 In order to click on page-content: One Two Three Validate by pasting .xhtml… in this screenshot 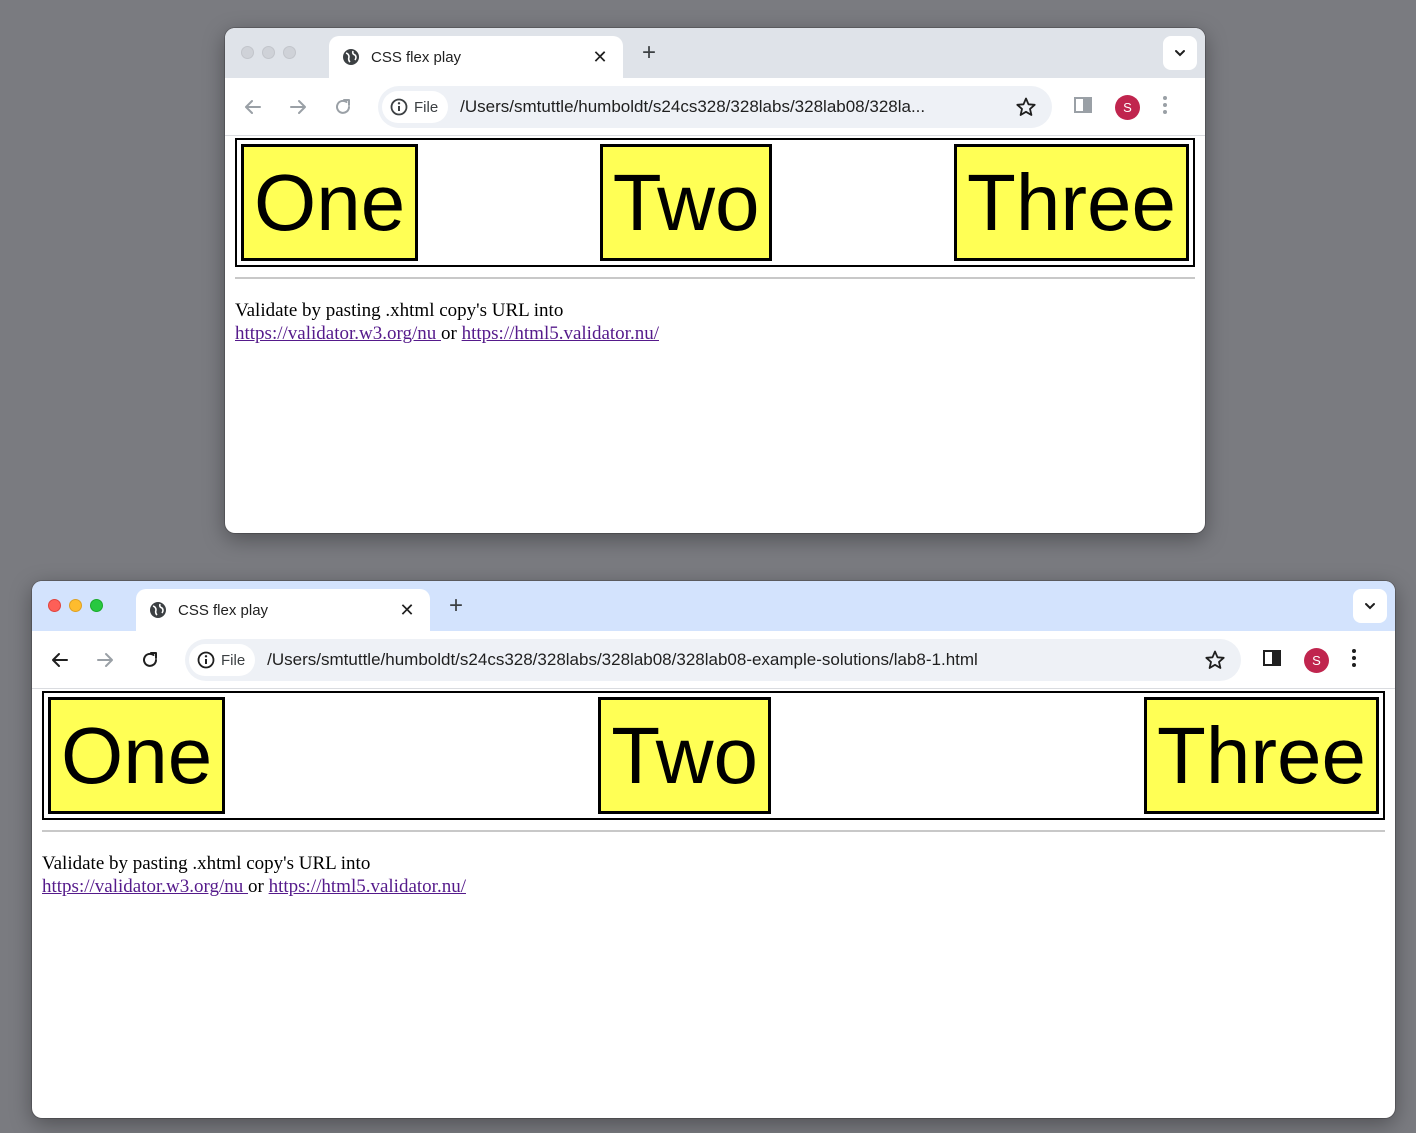, I will do `click(715, 240)`.